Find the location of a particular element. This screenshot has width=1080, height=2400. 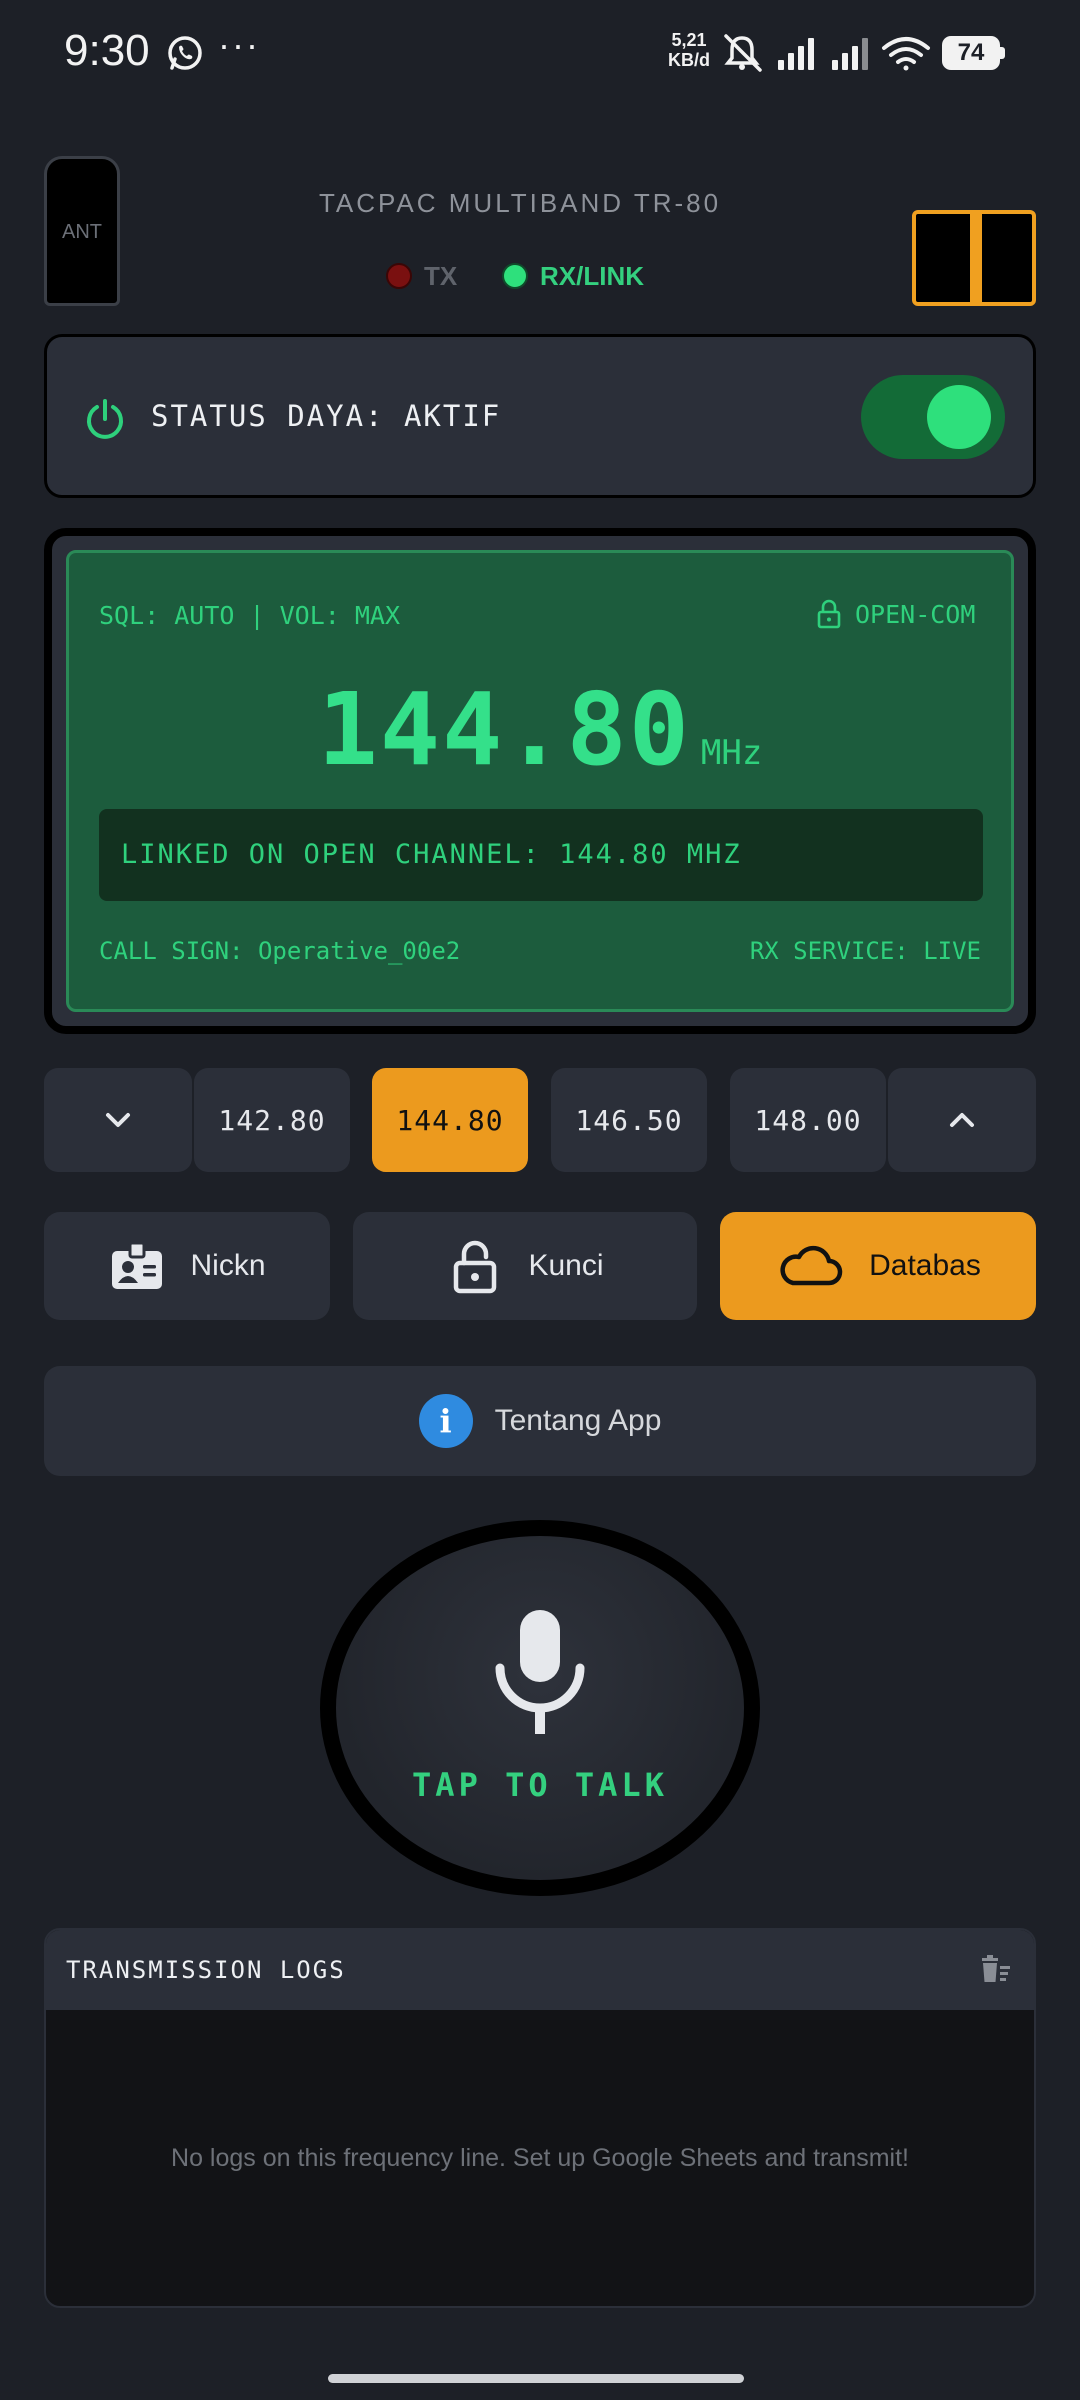

lock-status: OPEN-COM is located at coordinates (896, 614).